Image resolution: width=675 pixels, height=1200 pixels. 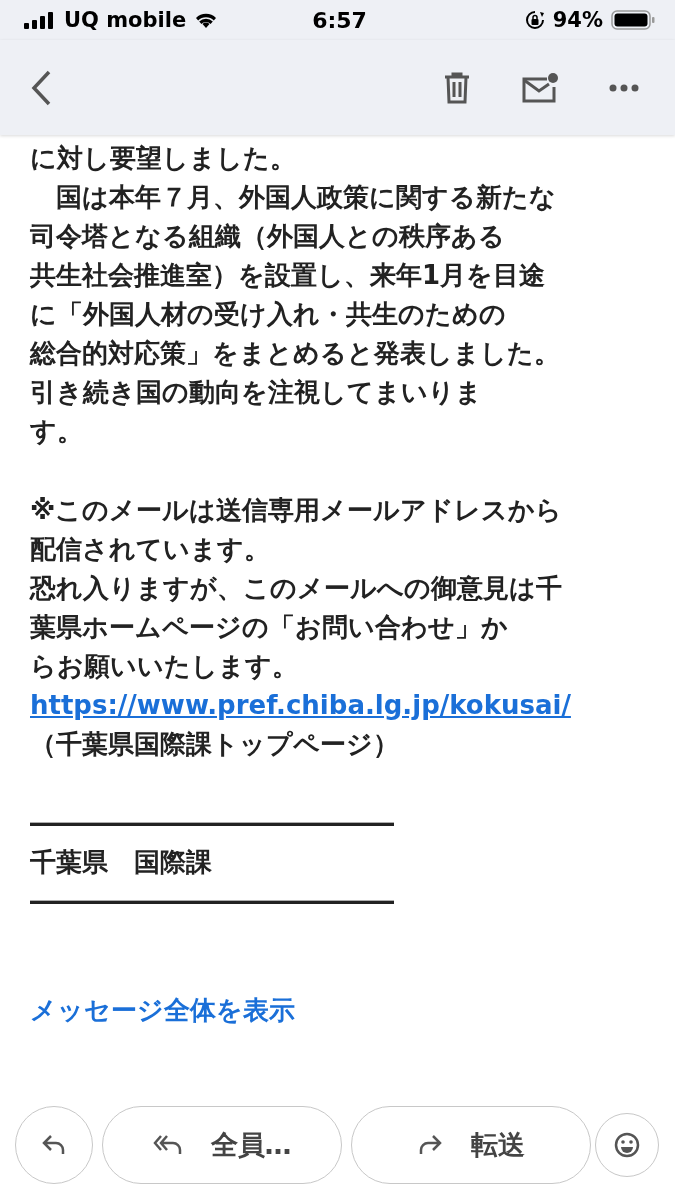 What do you see at coordinates (214, 744) in the screenshot?
I see `message-text: （千葉県国際課トップページ）` at bounding box center [214, 744].